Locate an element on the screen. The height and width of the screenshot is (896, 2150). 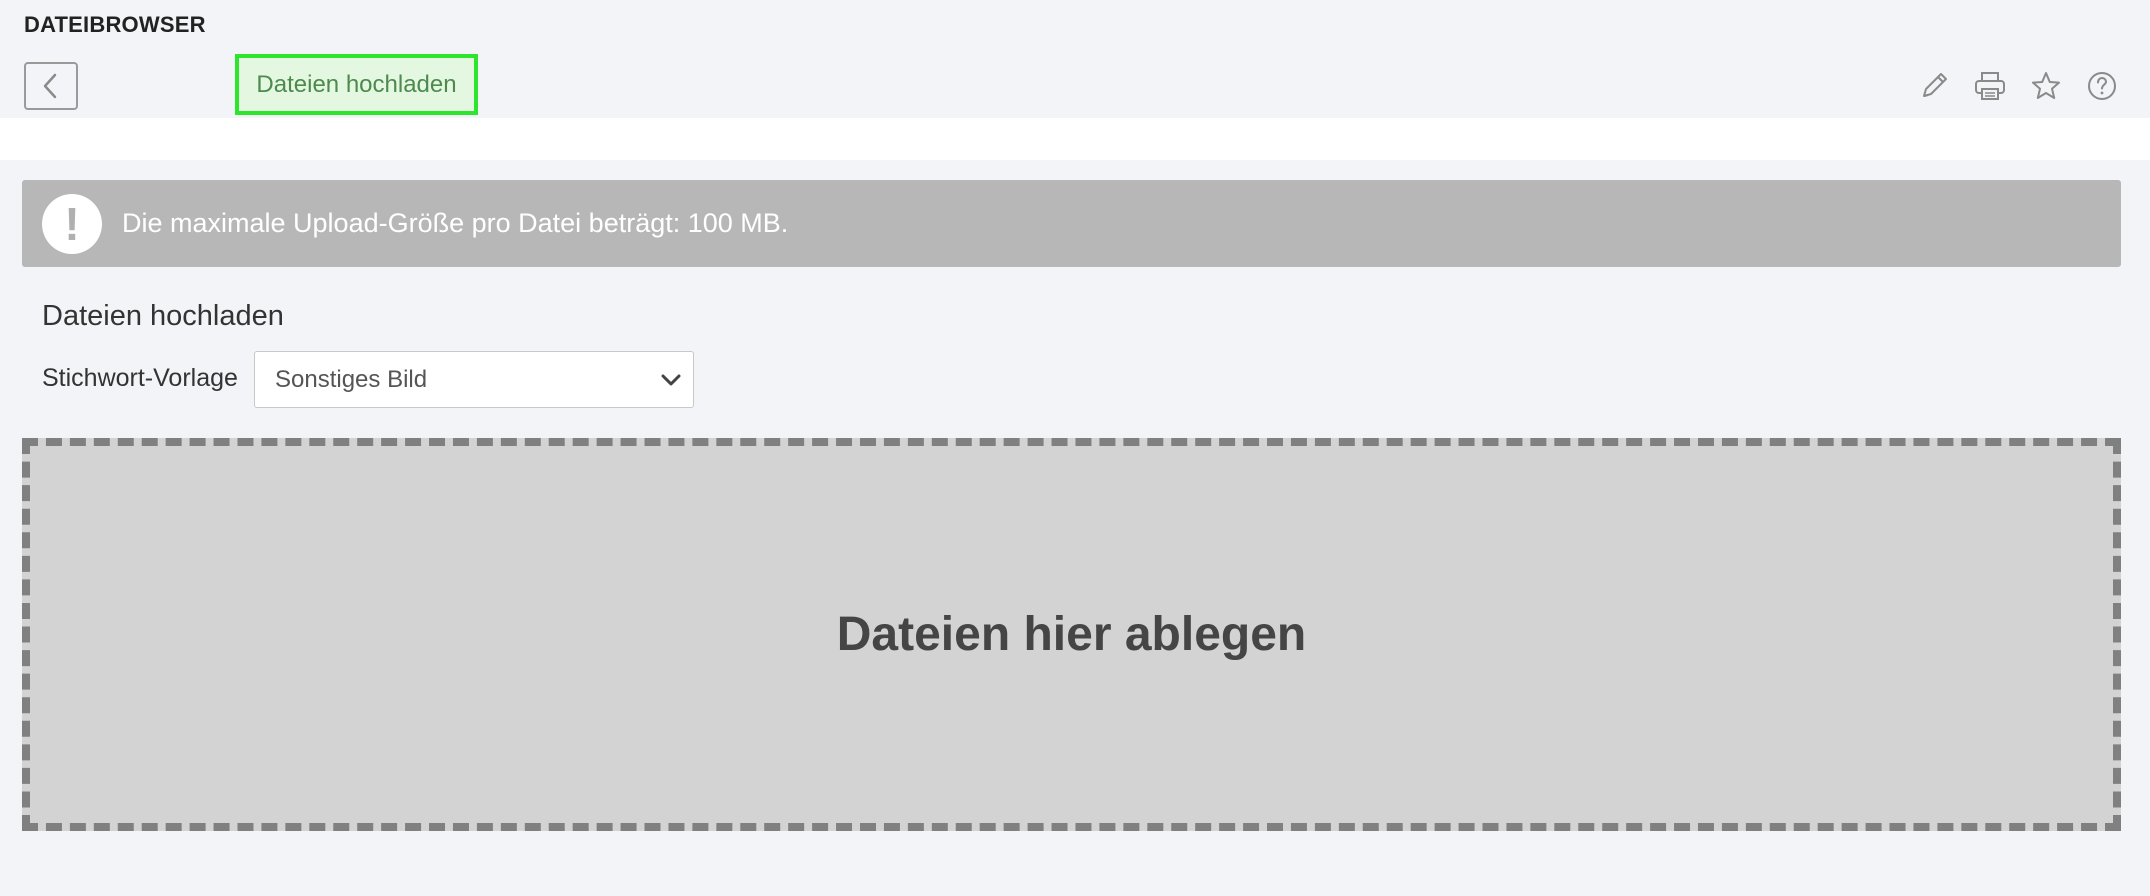
help-button is located at coordinates (2102, 86).